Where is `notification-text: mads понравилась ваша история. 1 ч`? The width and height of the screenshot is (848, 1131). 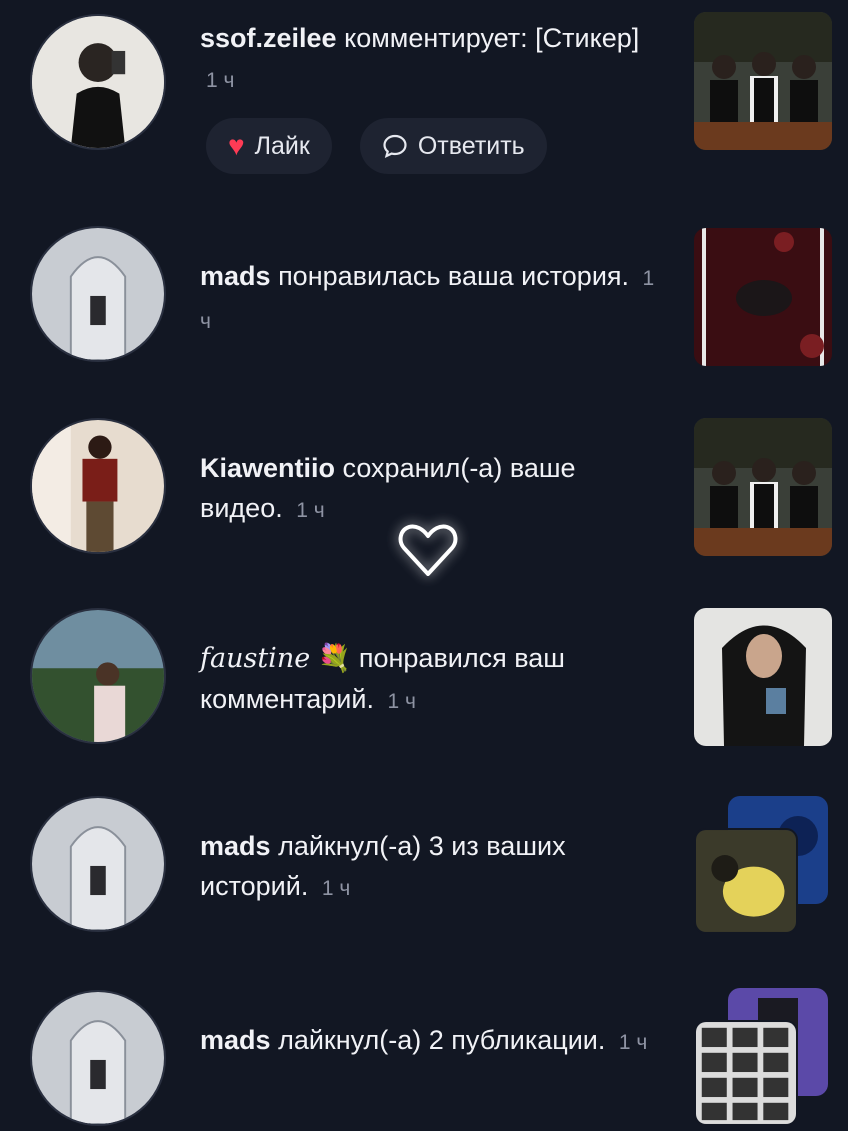
notification-text: mads понравилась ваша история. 1 ч is located at coordinates (430, 299).